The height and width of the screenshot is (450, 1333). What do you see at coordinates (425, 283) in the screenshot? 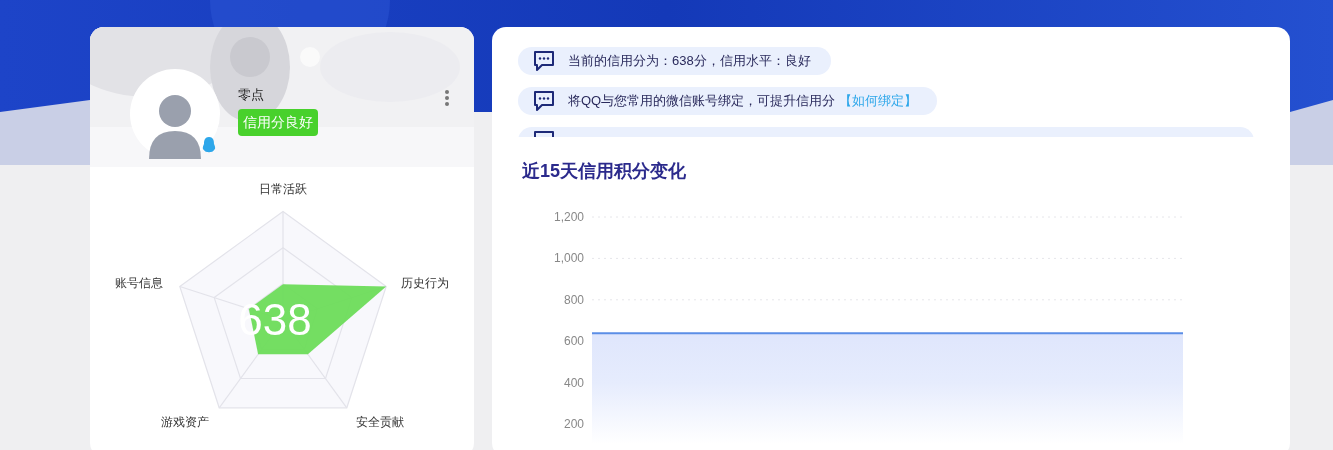
I see `axis-label: 历史行为` at bounding box center [425, 283].